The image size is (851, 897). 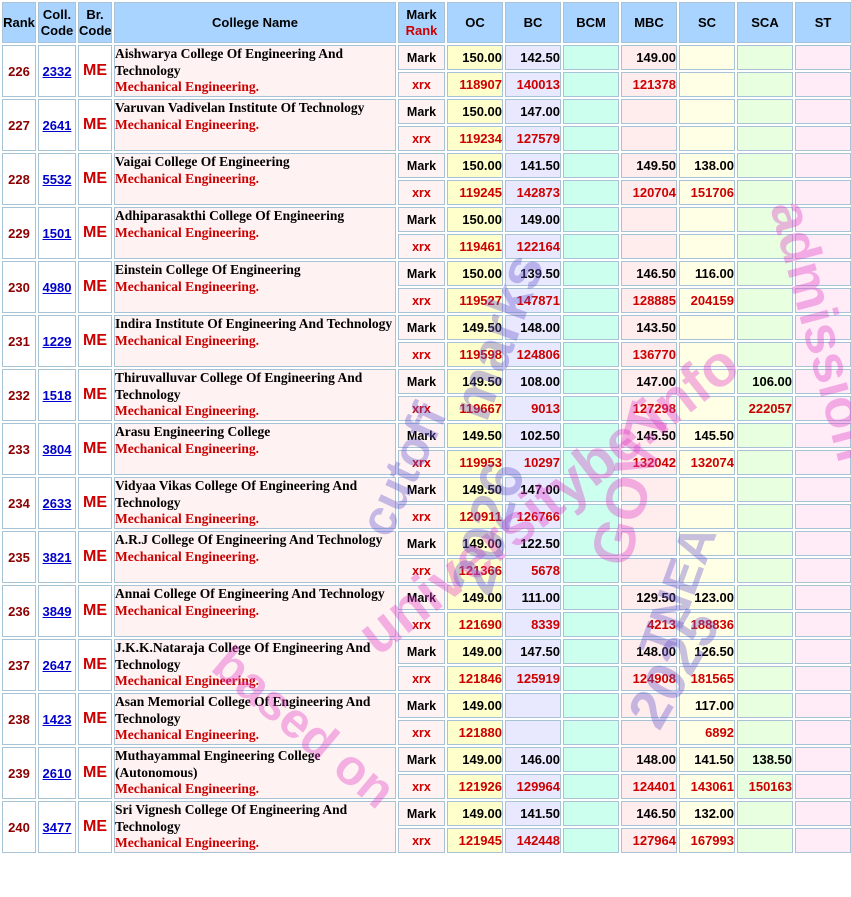 I want to click on mark-sca: 138.50, so click(x=765, y=759).